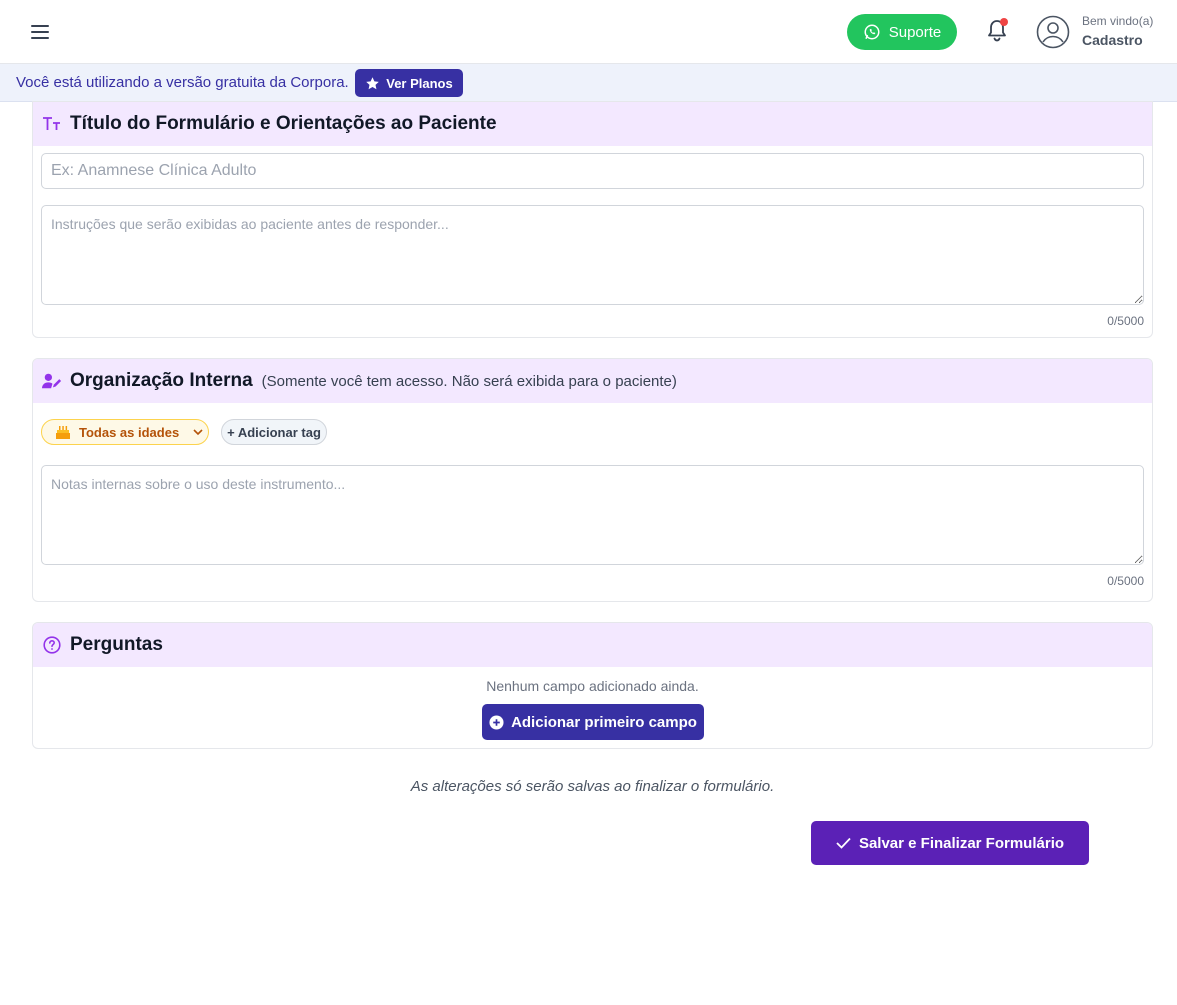  Describe the element at coordinates (843, 843) in the screenshot. I see `check-icon` at that location.